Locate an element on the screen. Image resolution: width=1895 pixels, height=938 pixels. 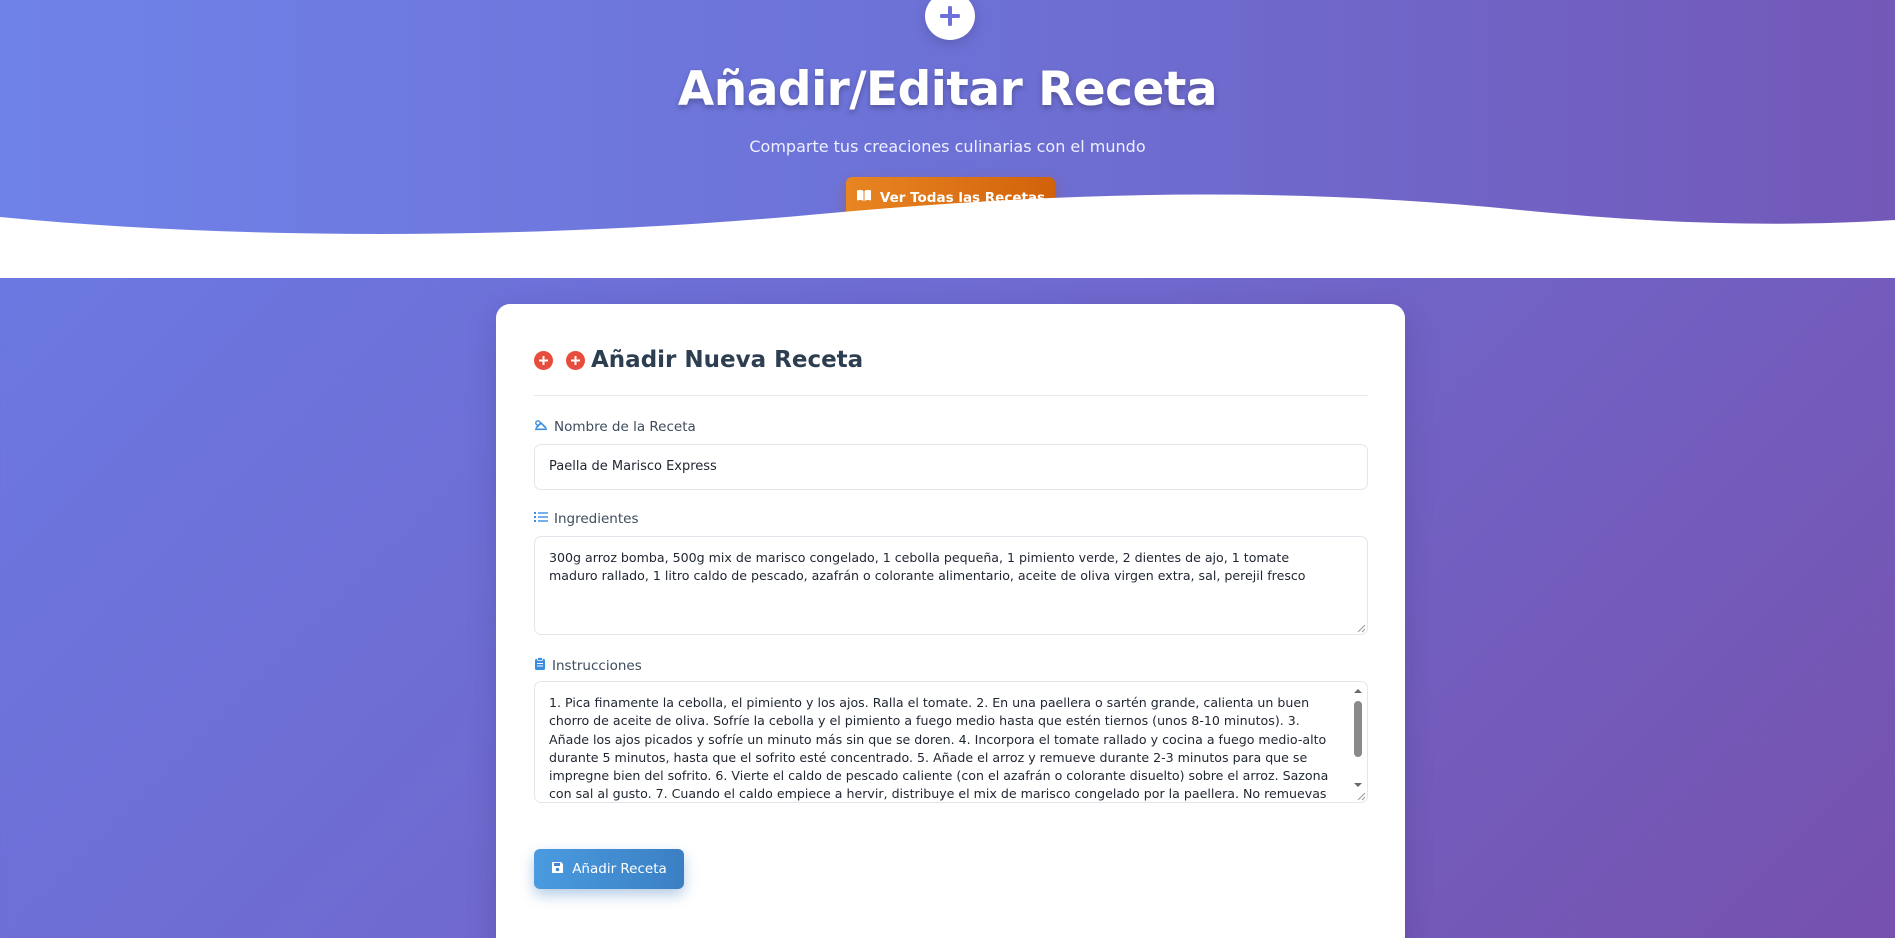
ingredients-label: Ingredientes is located at coordinates (586, 519).